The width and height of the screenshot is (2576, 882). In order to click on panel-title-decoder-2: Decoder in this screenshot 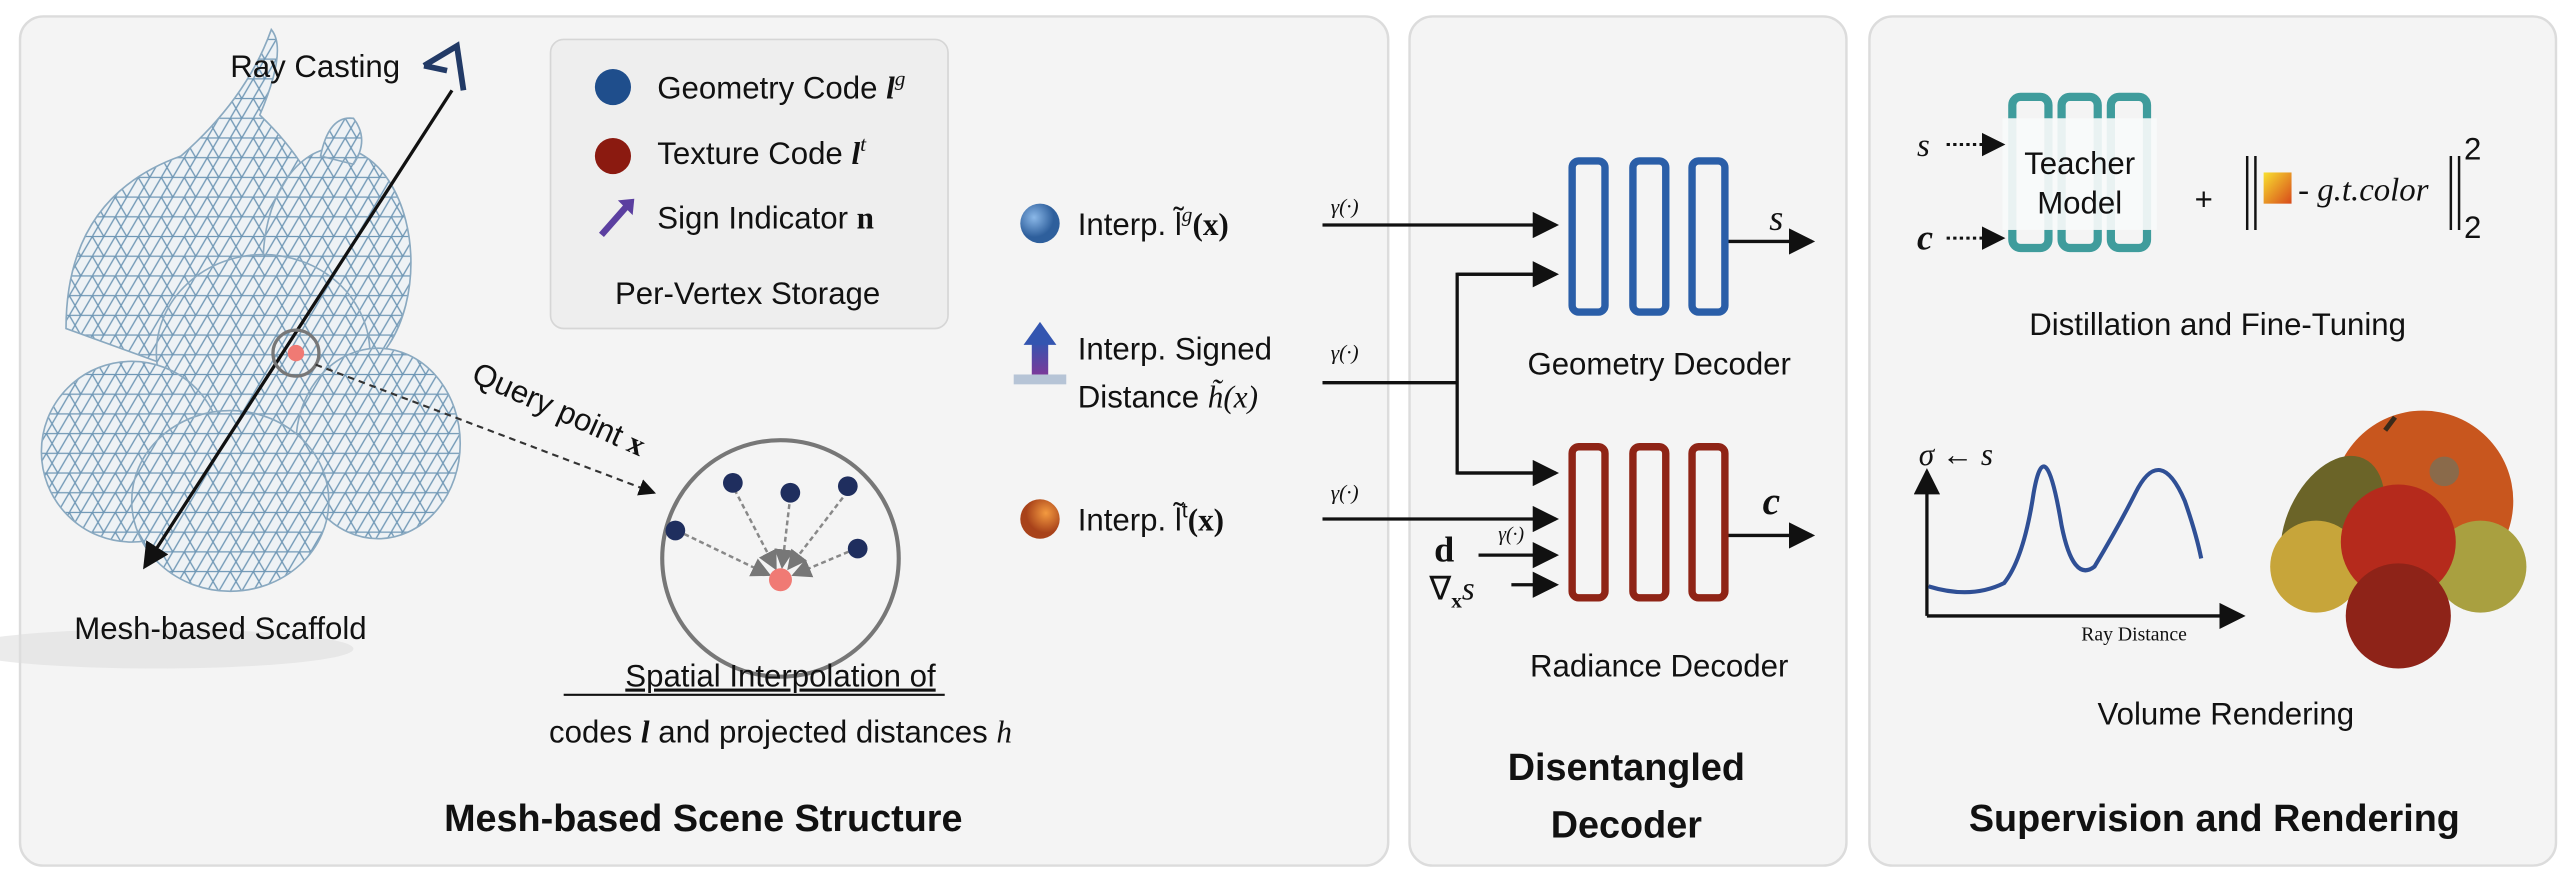, I will do `click(1626, 826)`.